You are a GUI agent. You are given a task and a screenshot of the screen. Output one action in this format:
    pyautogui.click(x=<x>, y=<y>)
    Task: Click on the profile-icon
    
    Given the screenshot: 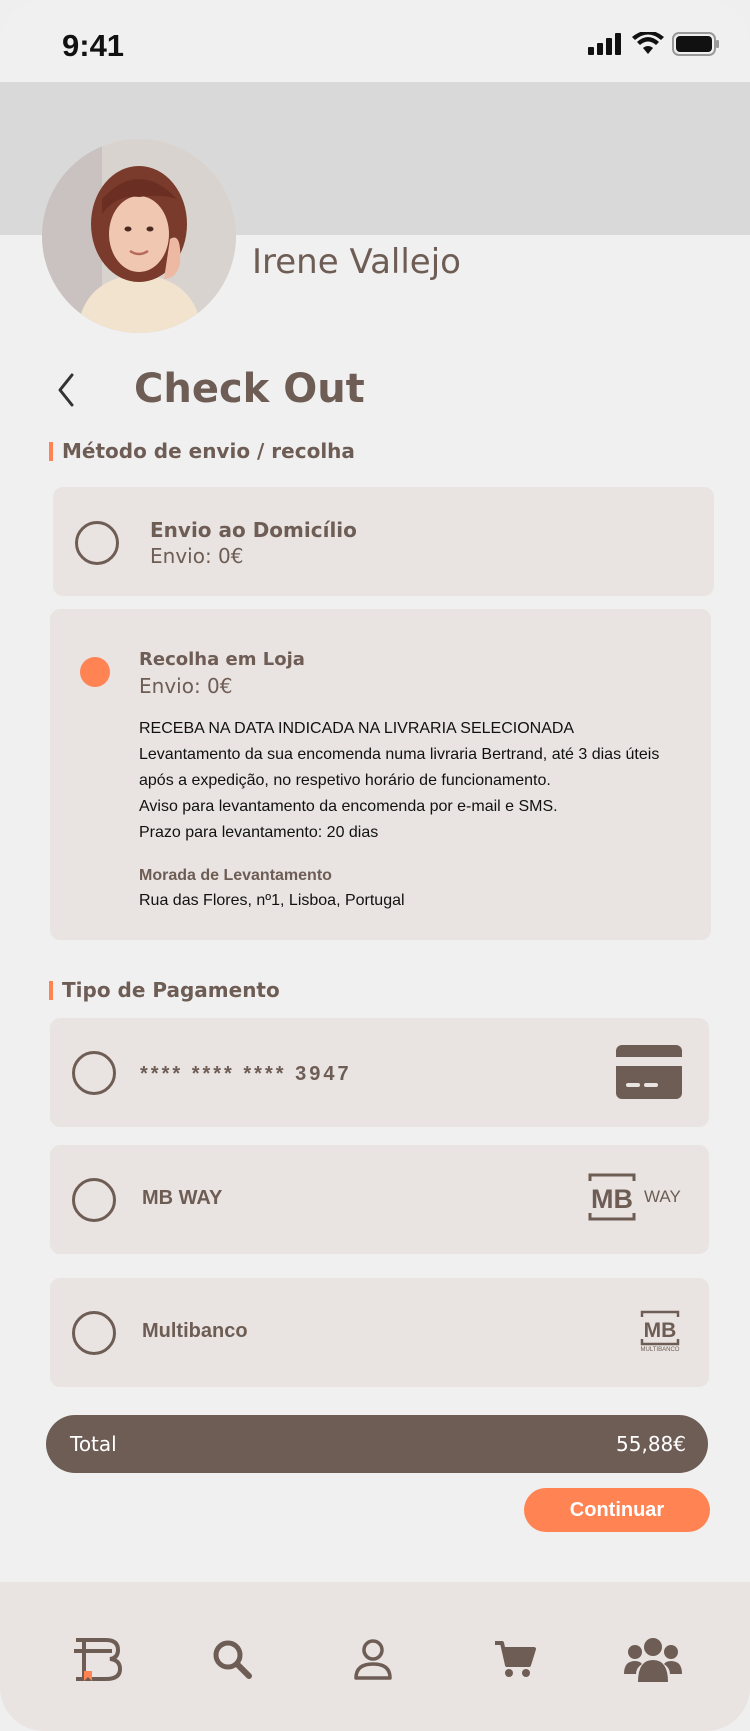 What is the action you would take?
    pyautogui.click(x=373, y=1659)
    